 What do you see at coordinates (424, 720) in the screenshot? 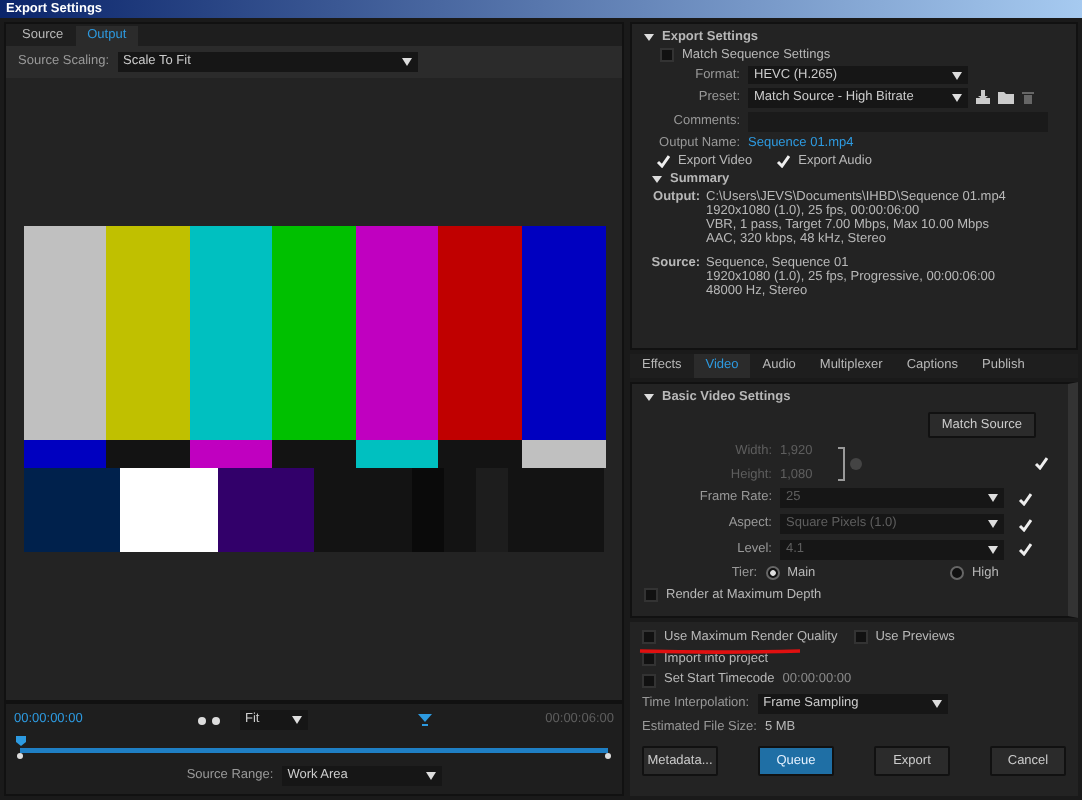
I see `marker-icon` at bounding box center [424, 720].